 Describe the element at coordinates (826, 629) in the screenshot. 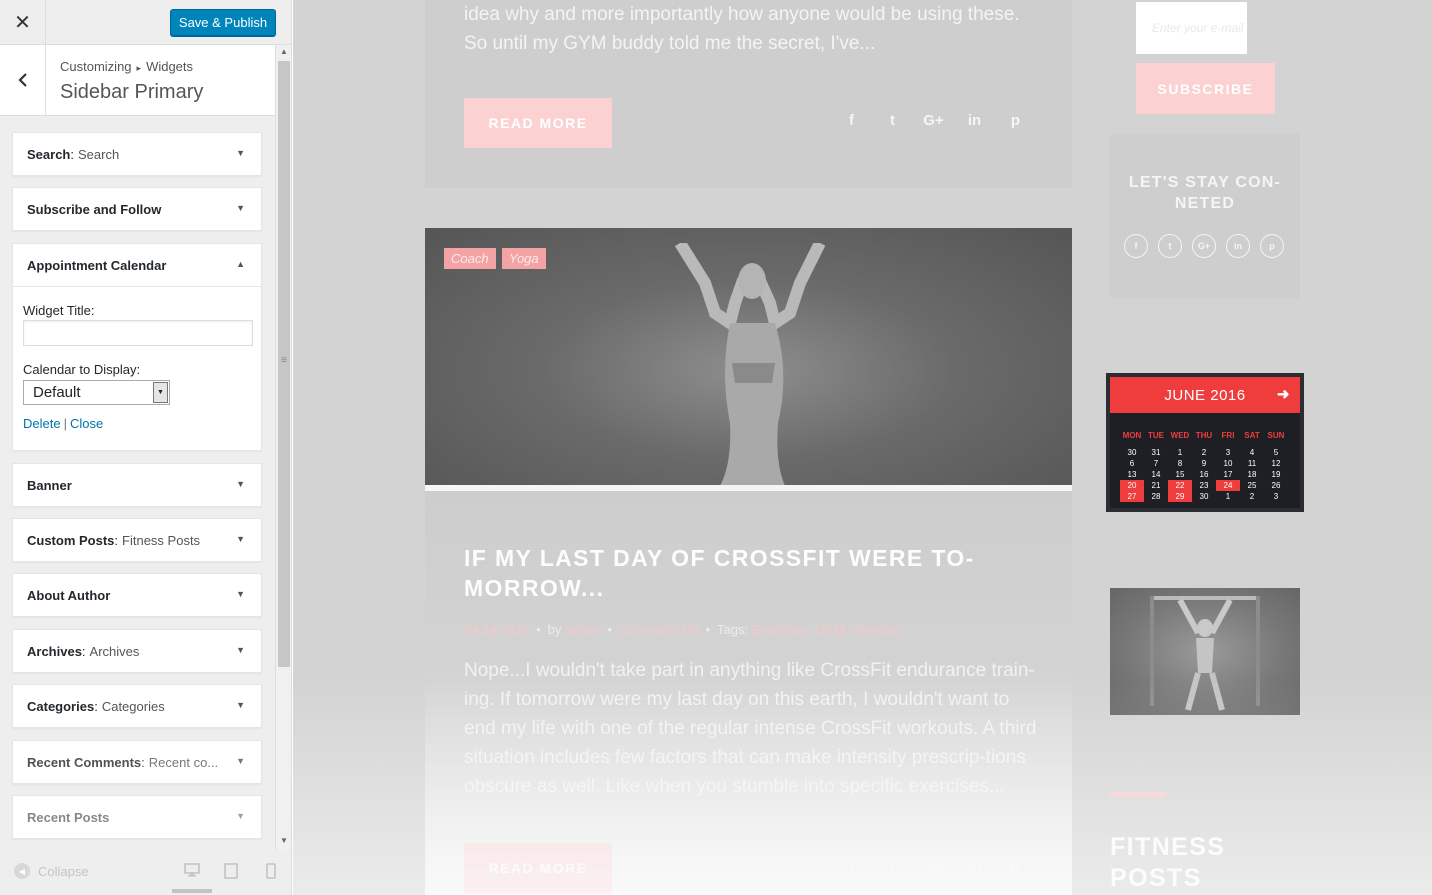

I see `post-tag-links: Exercises, GYM, Workout` at that location.